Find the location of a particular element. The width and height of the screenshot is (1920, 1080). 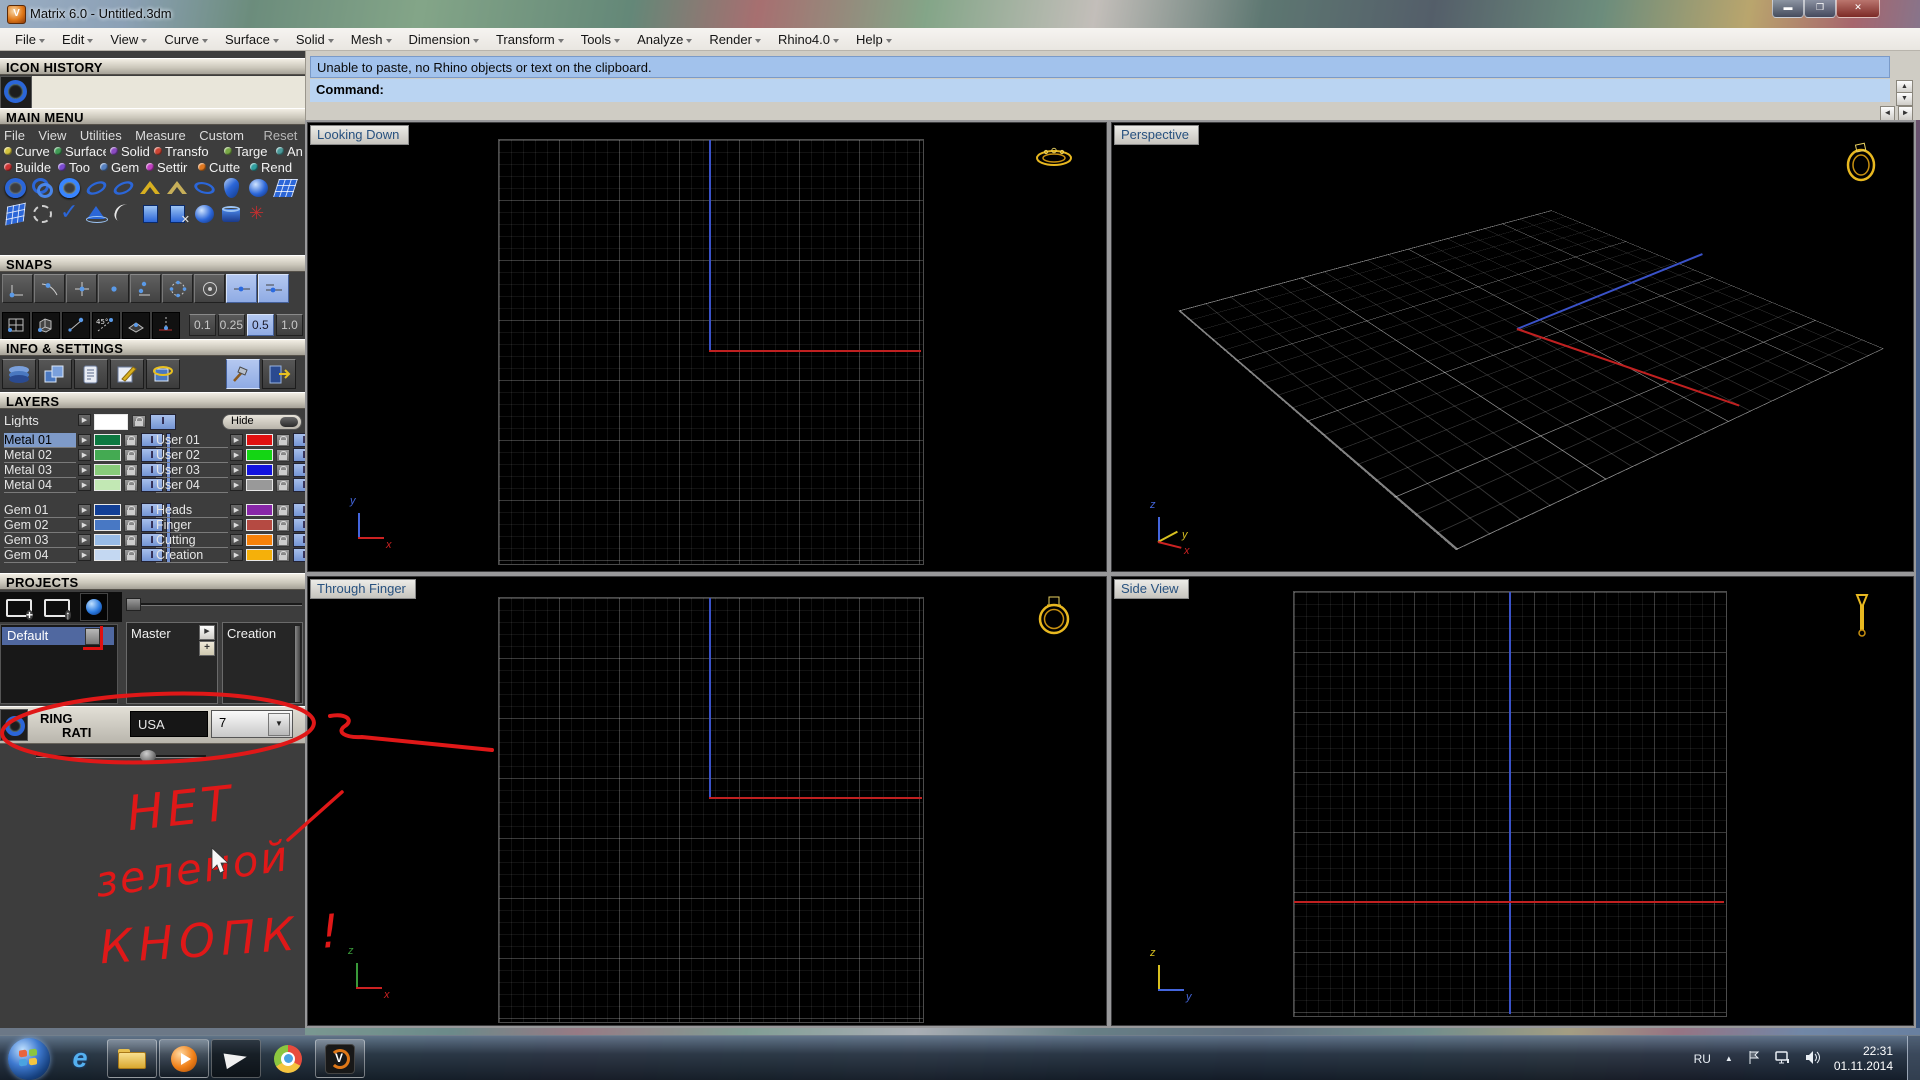

layer-name: Gem 02 is located at coordinates (40, 525).